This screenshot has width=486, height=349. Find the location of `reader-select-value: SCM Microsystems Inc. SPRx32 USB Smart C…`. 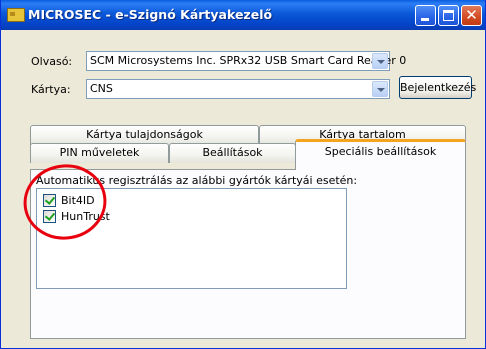

reader-select-value: SCM Microsystems Inc. SPRx32 USB Smart C… is located at coordinates (248, 60).